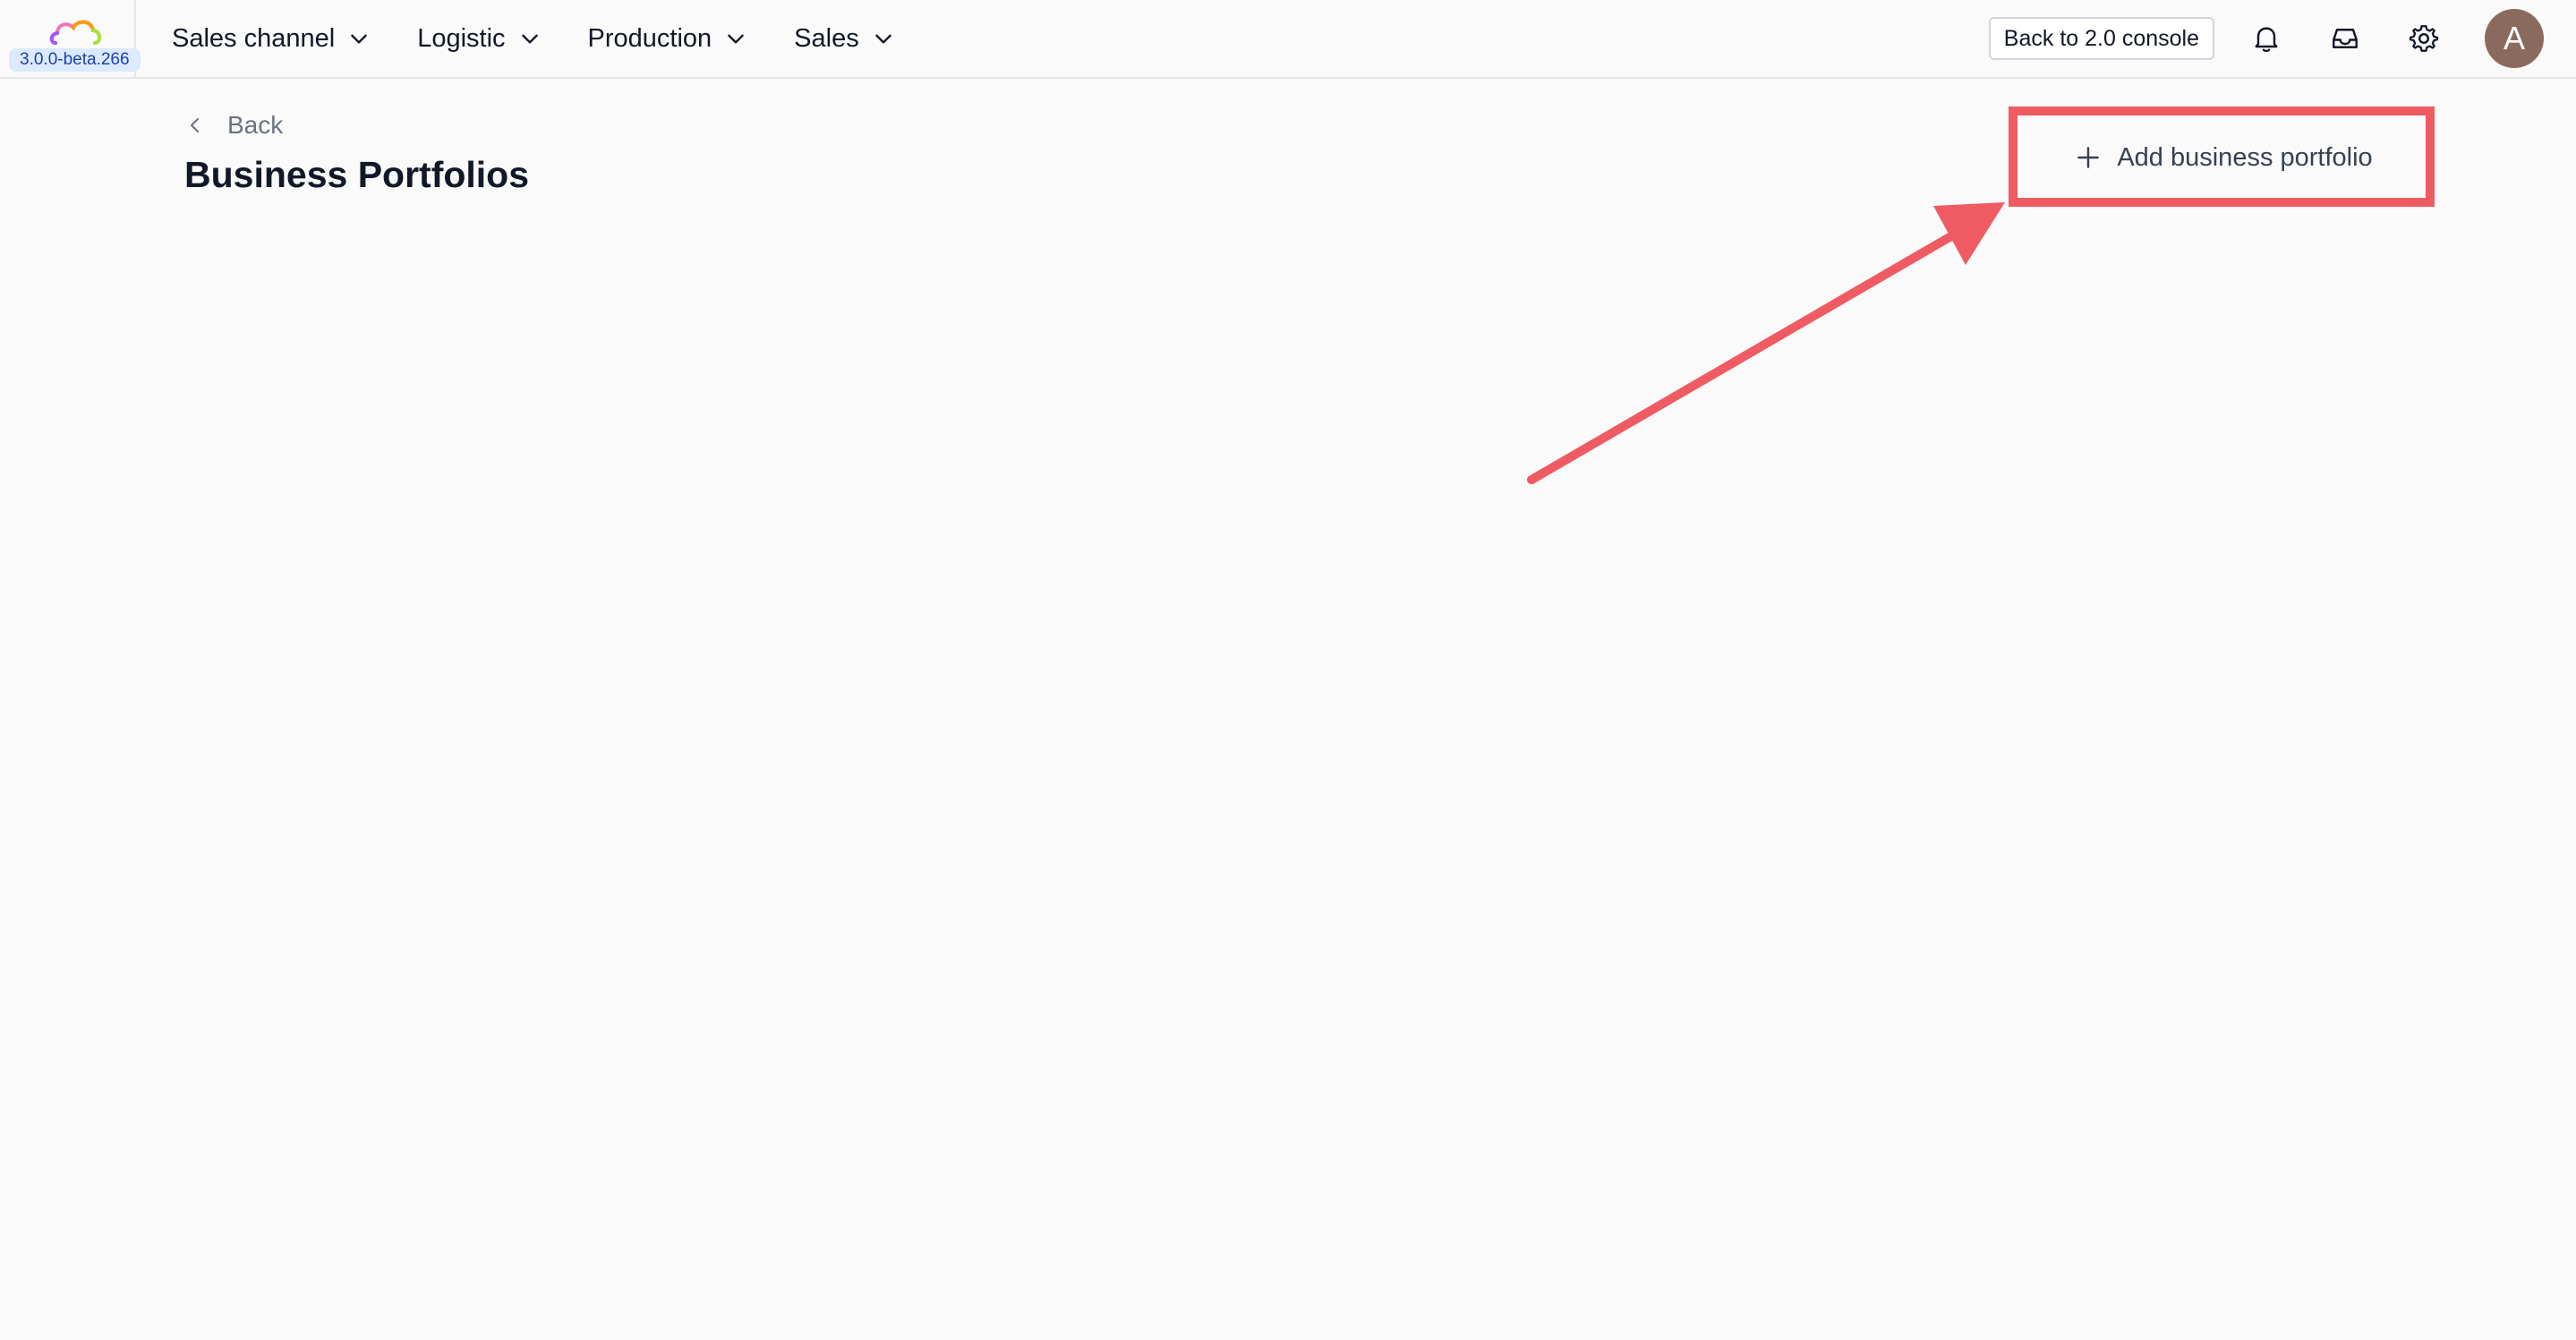 The height and width of the screenshot is (1340, 2576). Describe the element at coordinates (255, 125) in the screenshot. I see `back-label: Back` at that location.